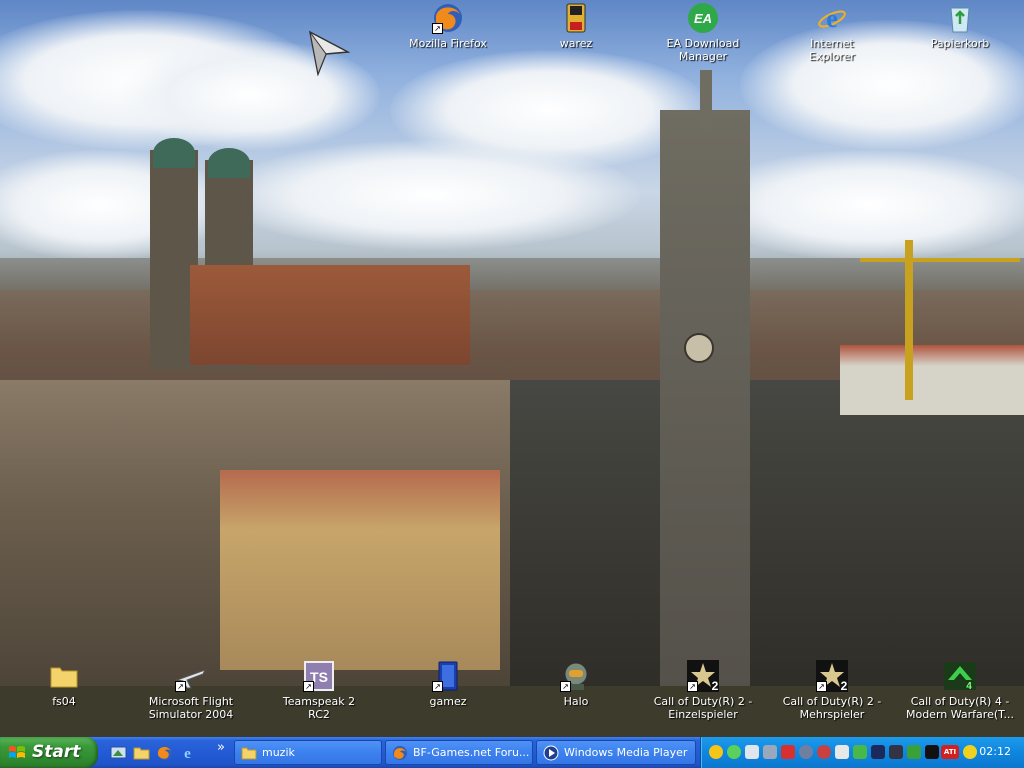 The height and width of the screenshot is (768, 1024). I want to click on speaker-icon, so click(770, 752).